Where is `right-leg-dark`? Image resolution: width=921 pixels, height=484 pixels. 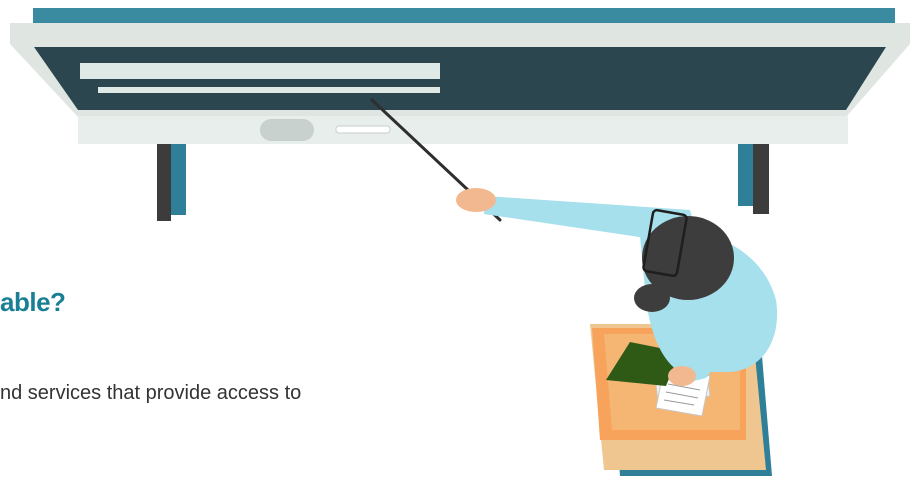 right-leg-dark is located at coordinates (761, 179).